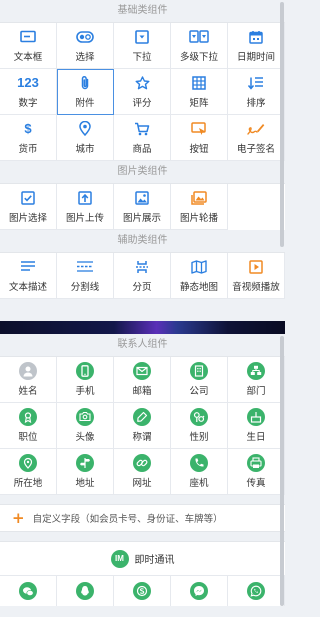 The width and height of the screenshot is (320, 617). What do you see at coordinates (256, 483) in the screenshot?
I see `component-label: 传真` at bounding box center [256, 483].